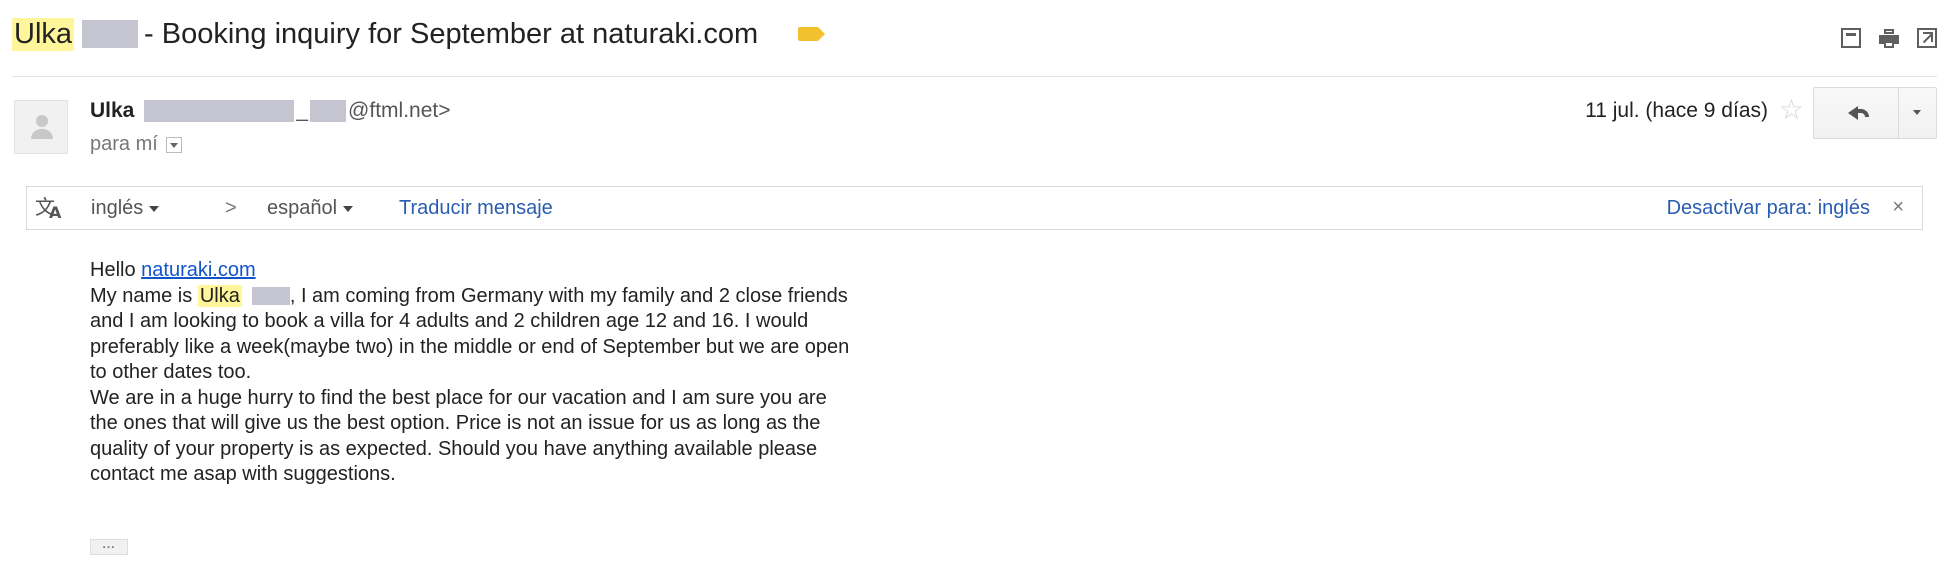 This screenshot has height=580, width=1949. I want to click on redacted-email-part, so click(219, 111).